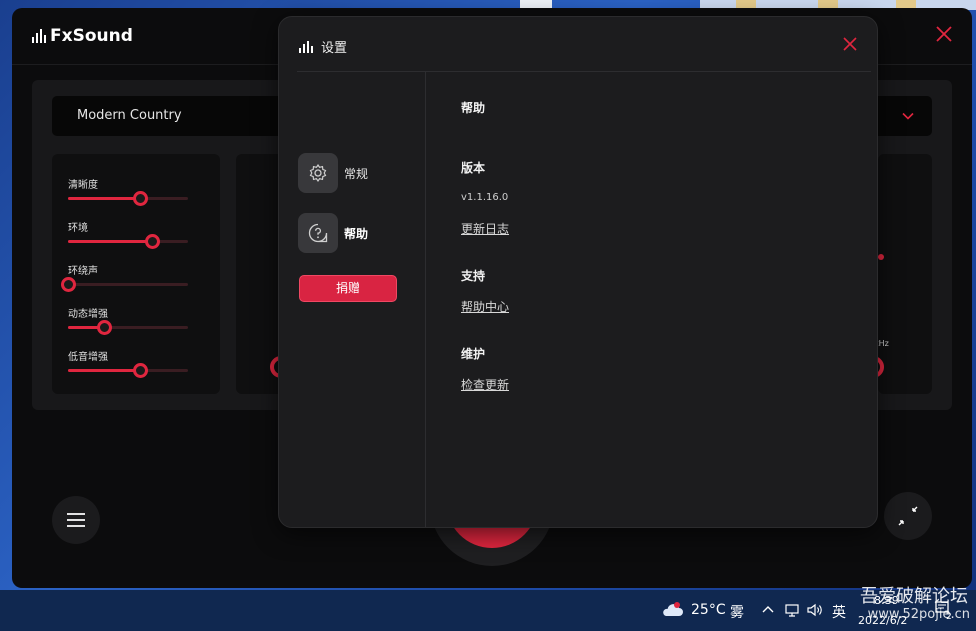  I want to click on watermark-url: www.52pojie.cn, so click(918, 614).